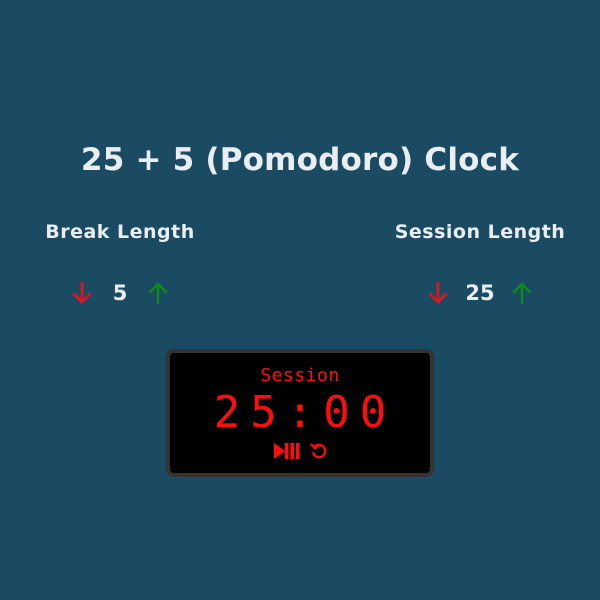  I want to click on break-length-value: 5, so click(120, 293).